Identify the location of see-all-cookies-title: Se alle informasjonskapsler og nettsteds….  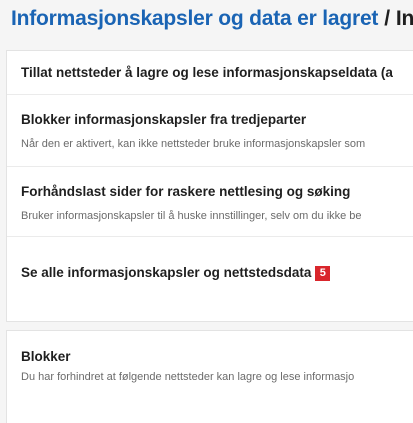
(166, 272).